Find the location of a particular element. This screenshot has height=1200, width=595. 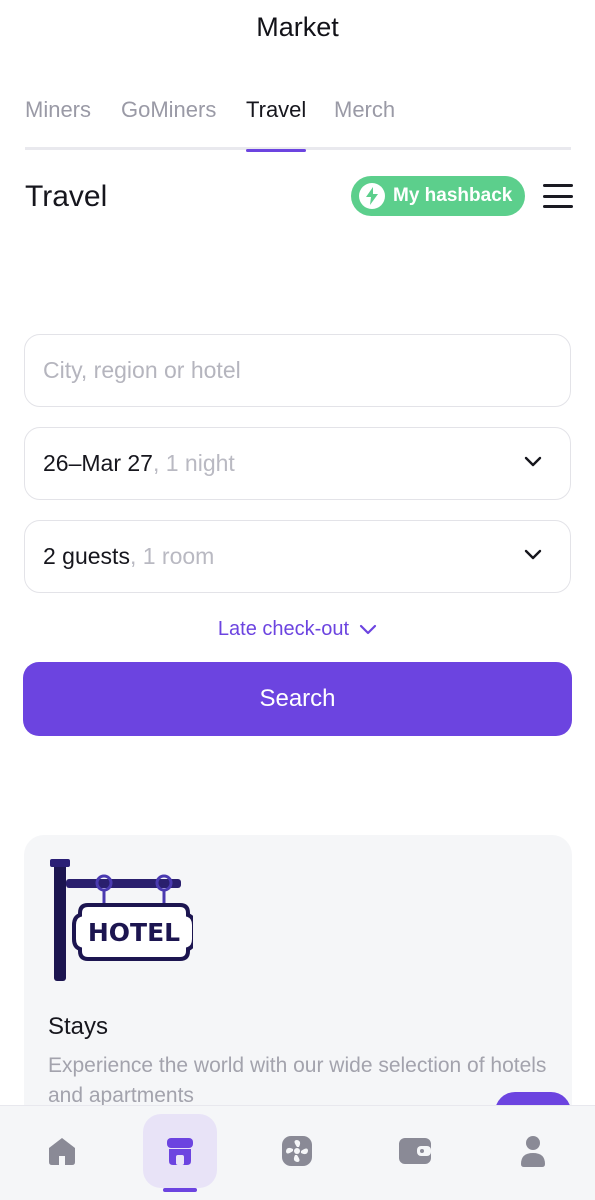

late-checkout-toggle: Late check-out is located at coordinates (297, 629).